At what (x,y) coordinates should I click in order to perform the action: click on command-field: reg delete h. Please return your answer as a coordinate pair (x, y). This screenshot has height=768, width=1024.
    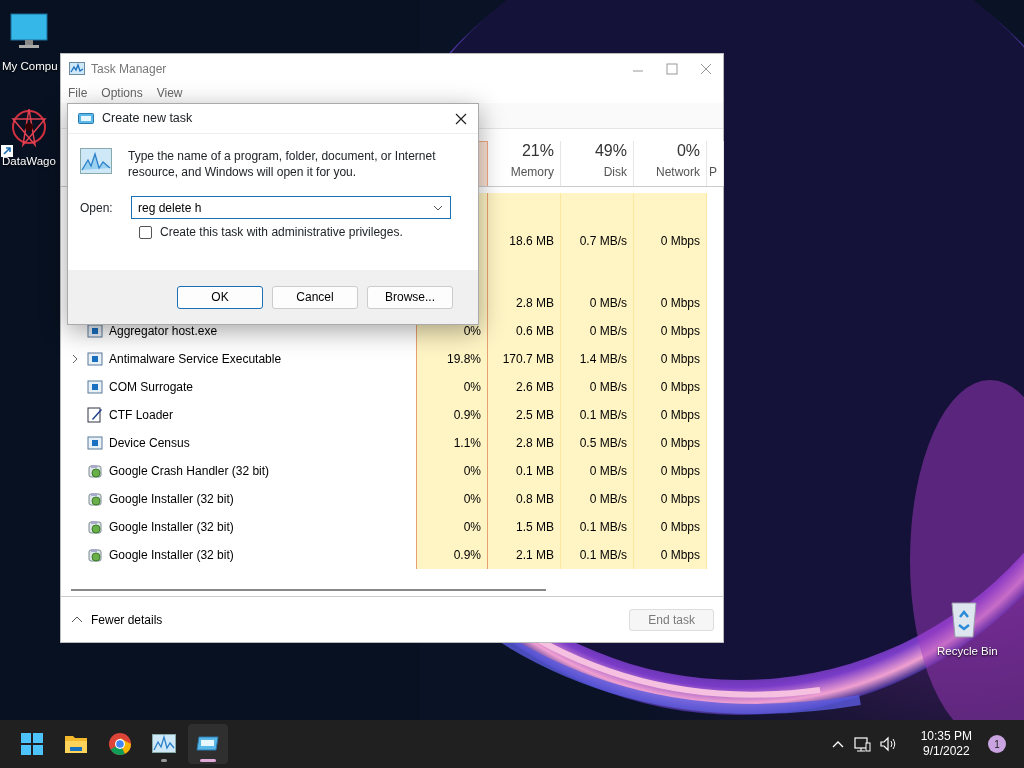
    Looking at the image, I should click on (291, 208).